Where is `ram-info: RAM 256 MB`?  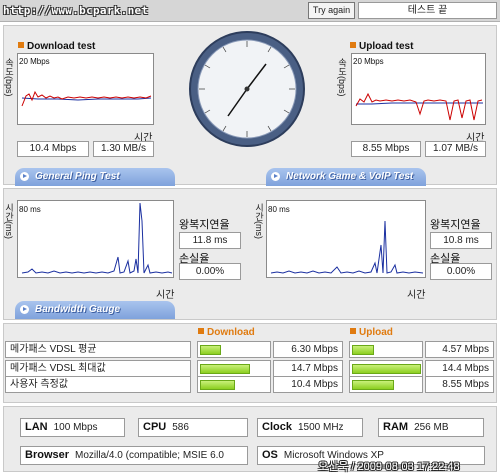 ram-info: RAM 256 MB is located at coordinates (431, 427).